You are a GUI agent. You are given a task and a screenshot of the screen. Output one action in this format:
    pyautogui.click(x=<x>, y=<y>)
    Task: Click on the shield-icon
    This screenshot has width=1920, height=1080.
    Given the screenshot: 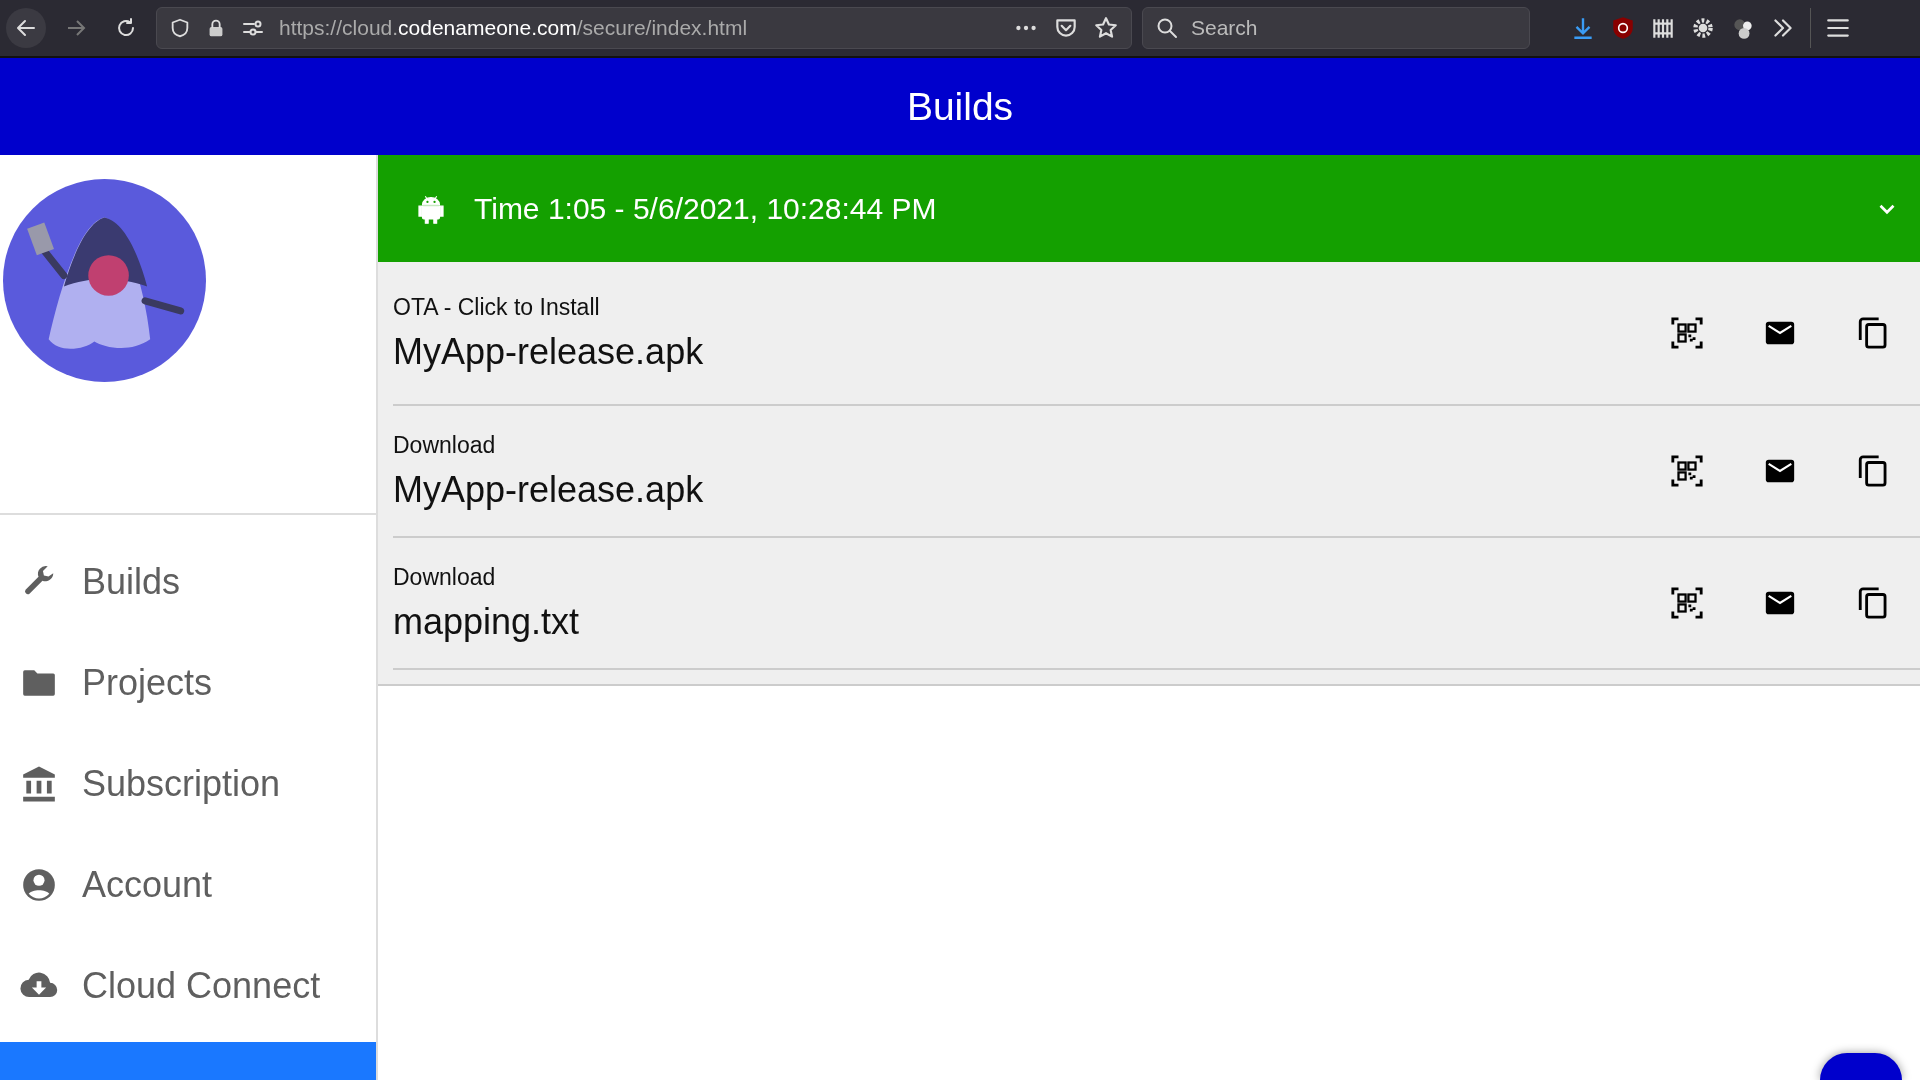 What is the action you would take?
    pyautogui.click(x=180, y=28)
    